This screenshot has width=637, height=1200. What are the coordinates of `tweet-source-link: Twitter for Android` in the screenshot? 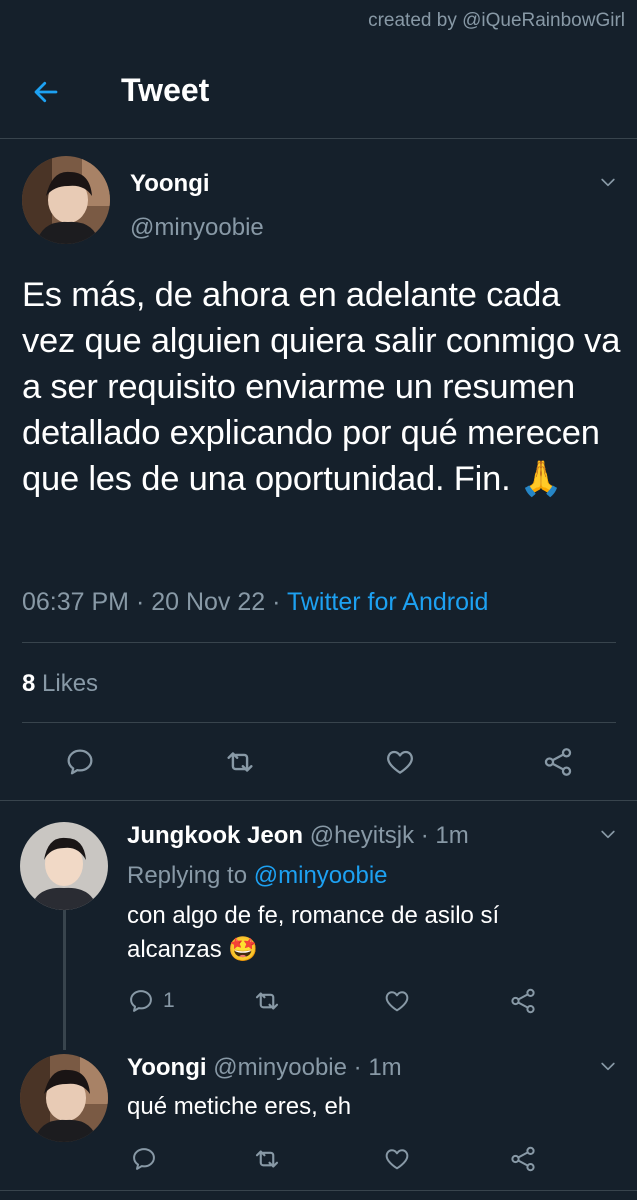 It's located at (387, 602).